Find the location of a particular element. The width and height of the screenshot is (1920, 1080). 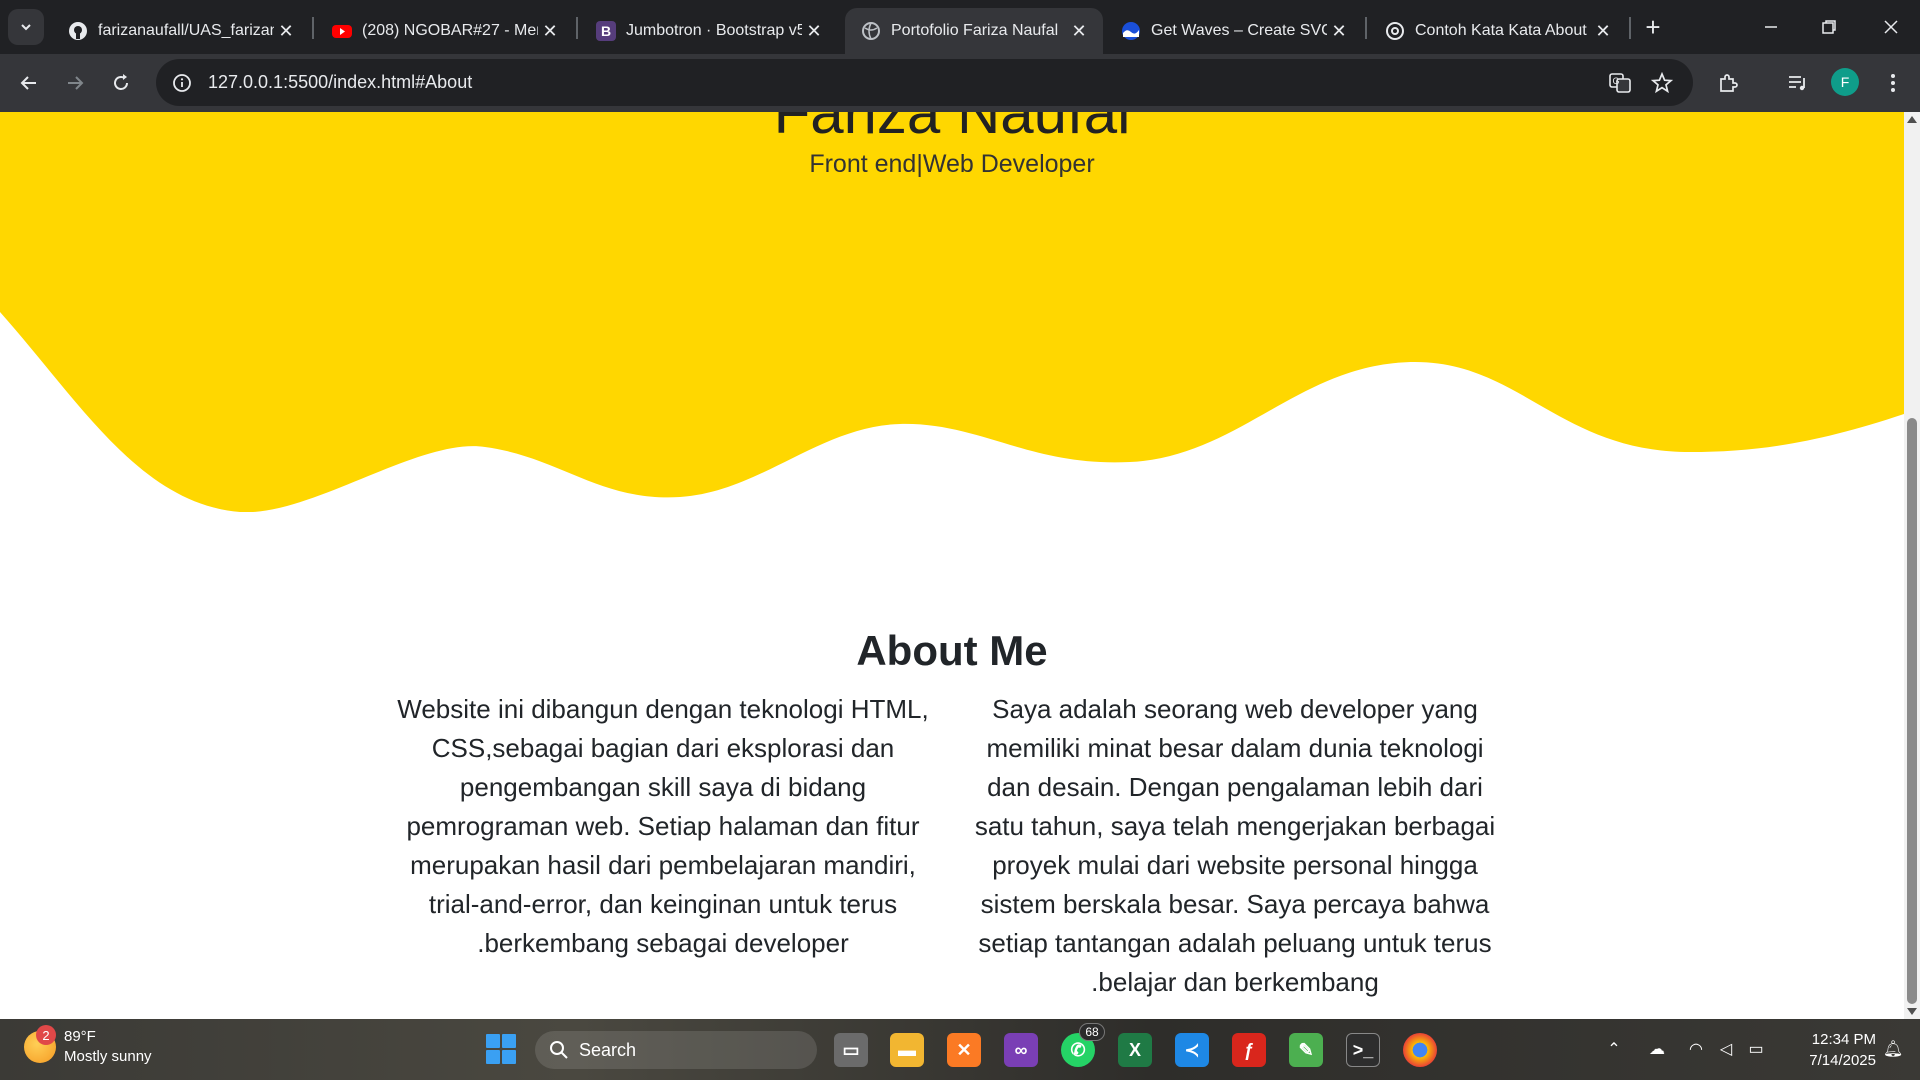

extensions-button is located at coordinates (1728, 83).